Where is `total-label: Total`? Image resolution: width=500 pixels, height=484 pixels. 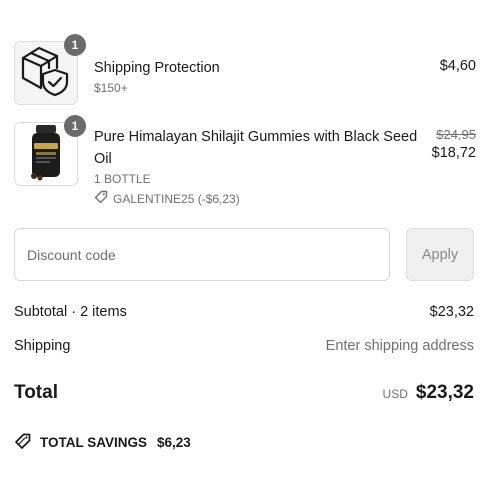 total-label: Total is located at coordinates (36, 392).